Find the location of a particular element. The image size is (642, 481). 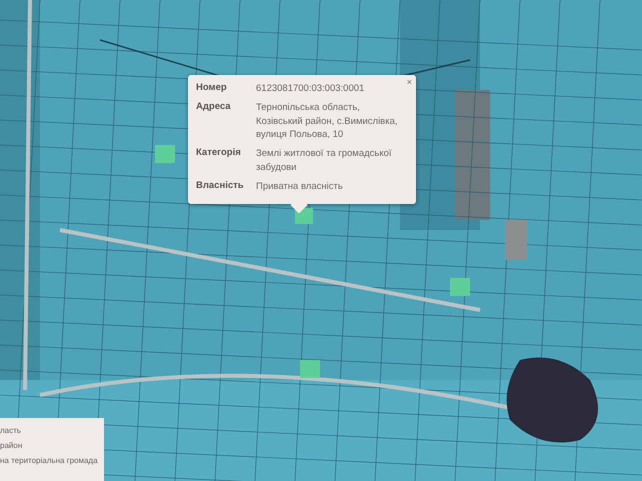

legend-item: район is located at coordinates (52, 445).